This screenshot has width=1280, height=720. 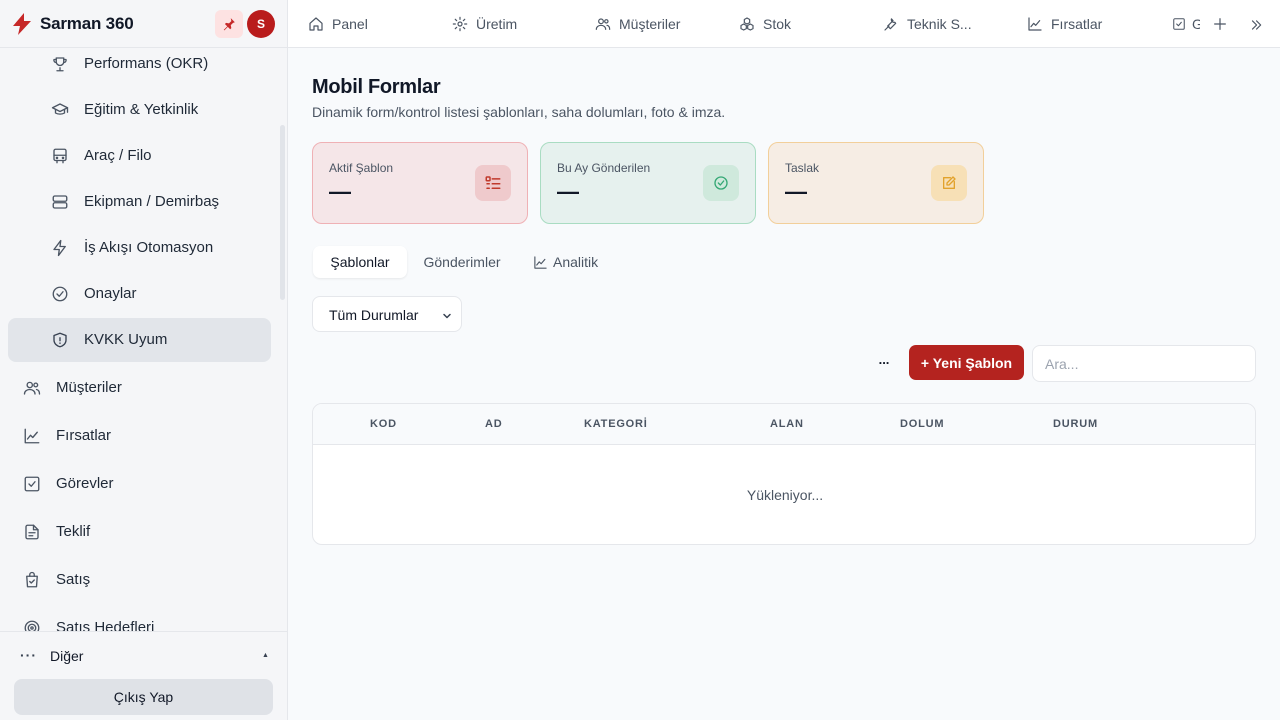 What do you see at coordinates (22, 24) in the screenshot?
I see `bolt-logo-icon` at bounding box center [22, 24].